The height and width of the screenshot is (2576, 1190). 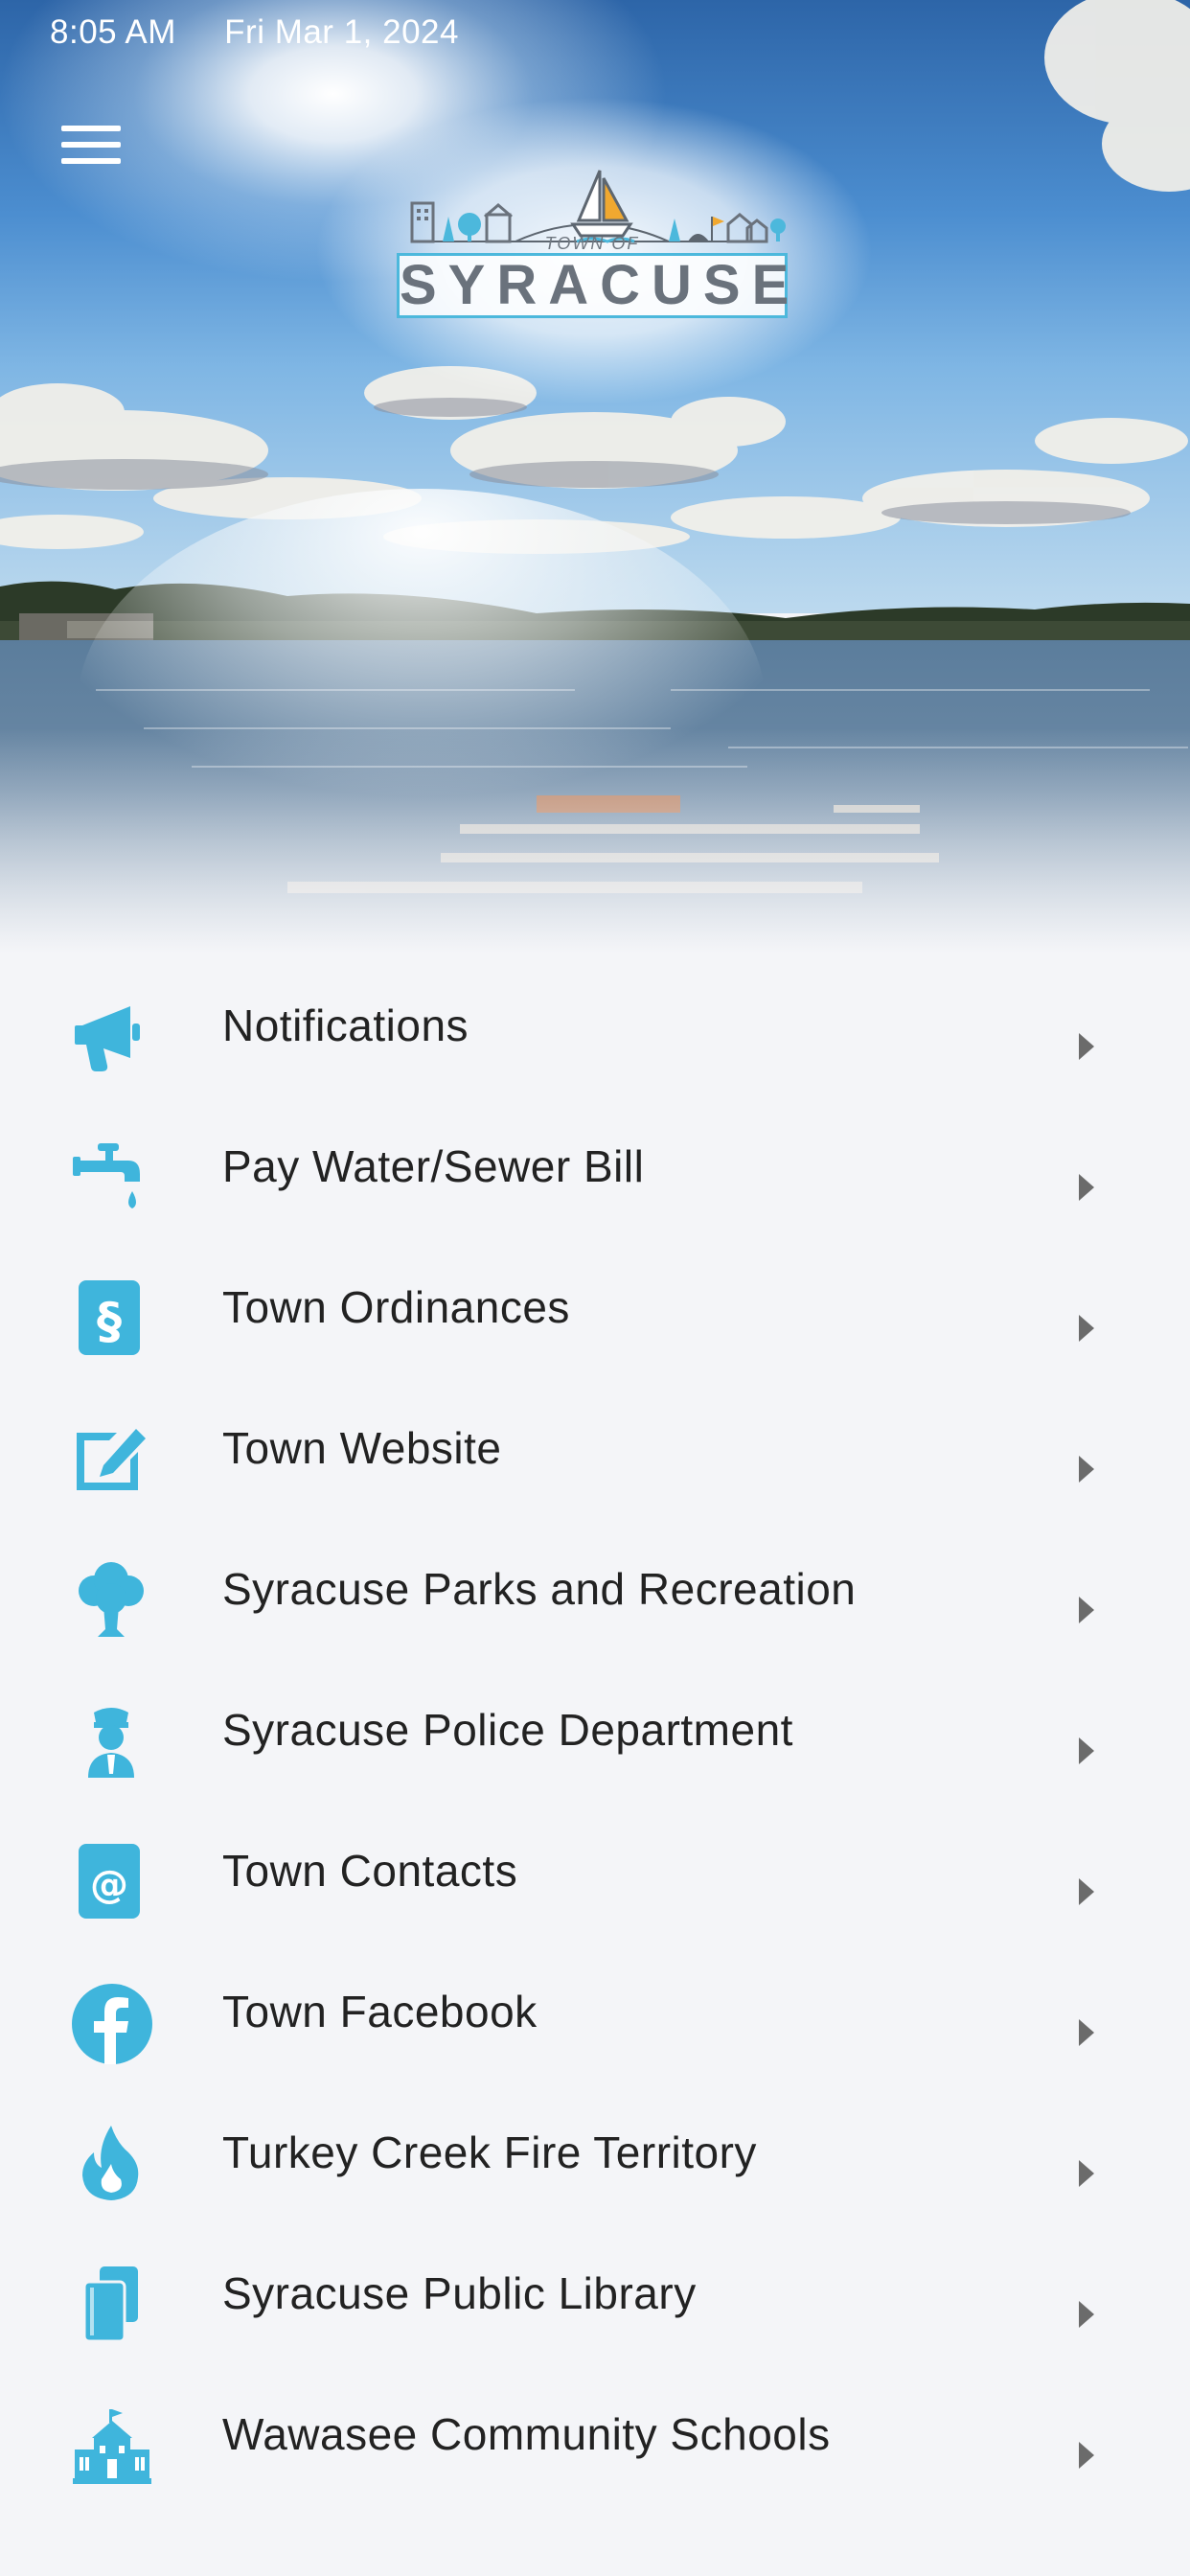 I want to click on edit-square-icon, so click(x=112, y=1460).